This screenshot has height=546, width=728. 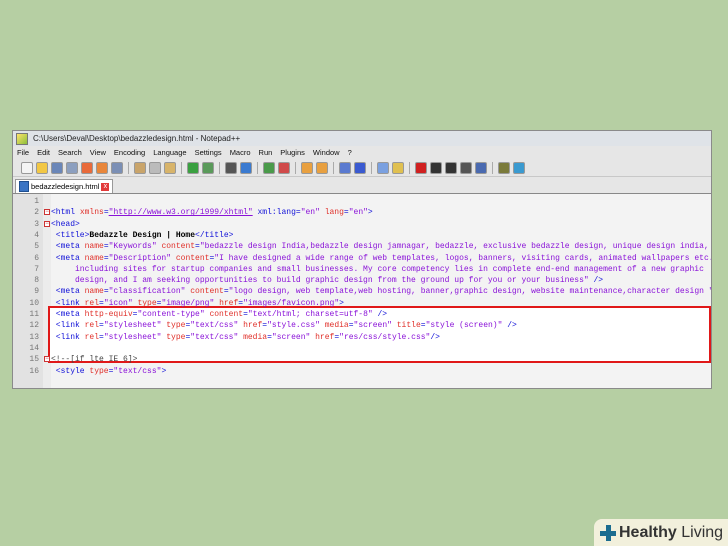 What do you see at coordinates (87, 167) in the screenshot?
I see `close-icon` at bounding box center [87, 167].